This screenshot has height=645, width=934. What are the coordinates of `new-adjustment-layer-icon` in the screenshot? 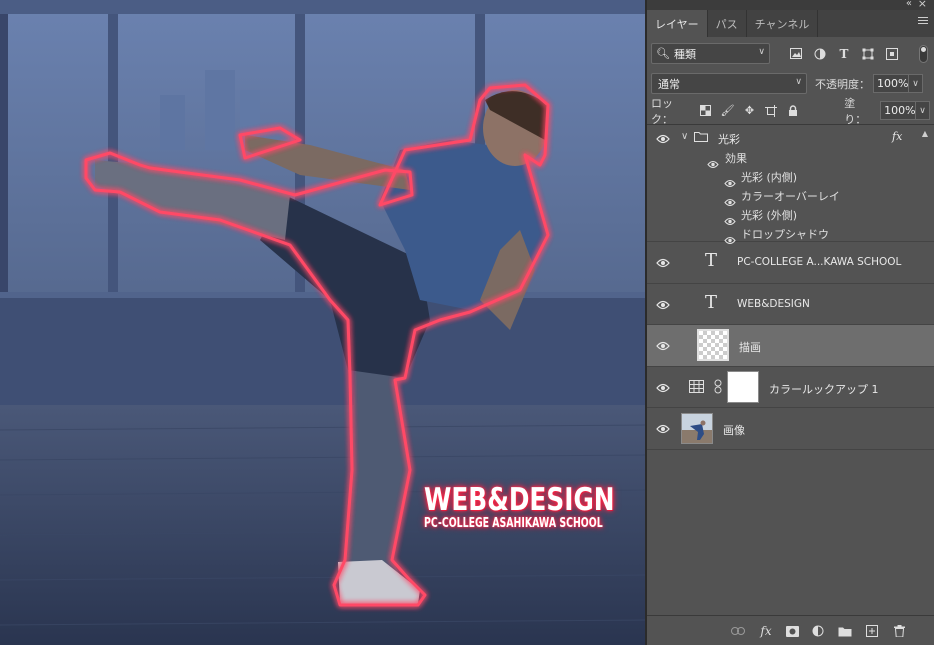 It's located at (818, 631).